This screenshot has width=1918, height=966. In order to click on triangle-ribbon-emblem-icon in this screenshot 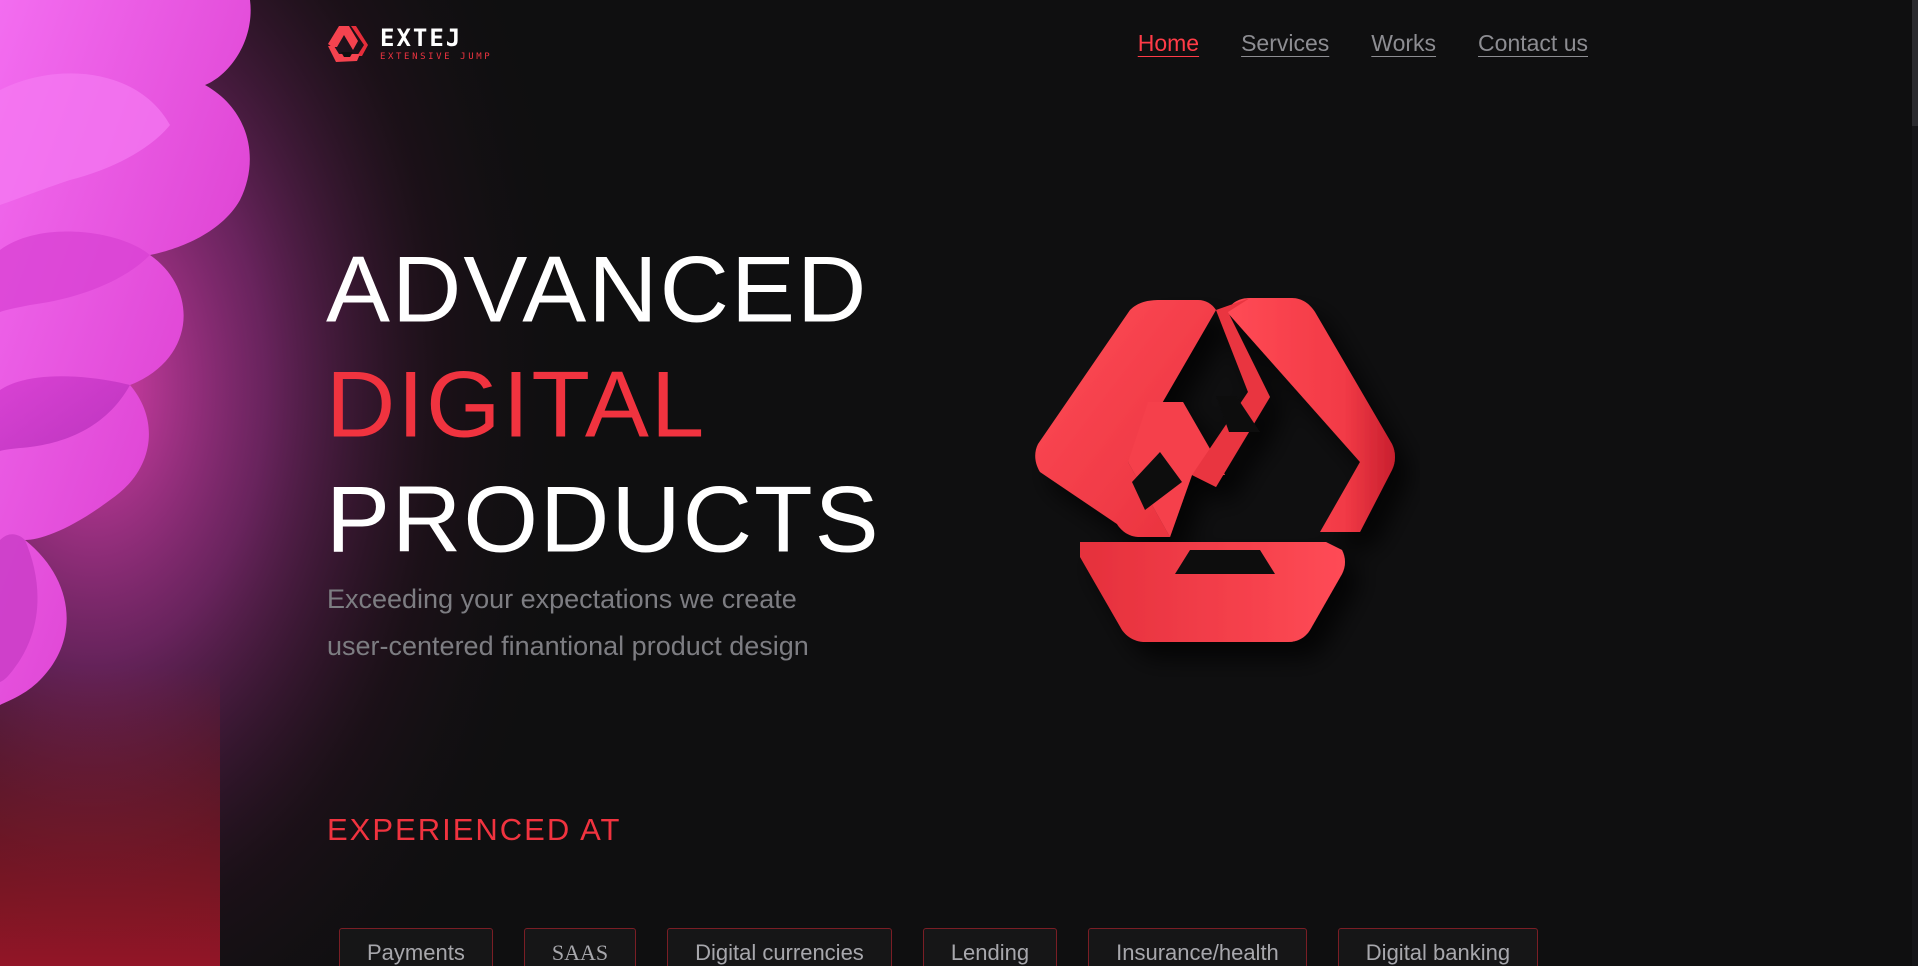, I will do `click(1215, 470)`.